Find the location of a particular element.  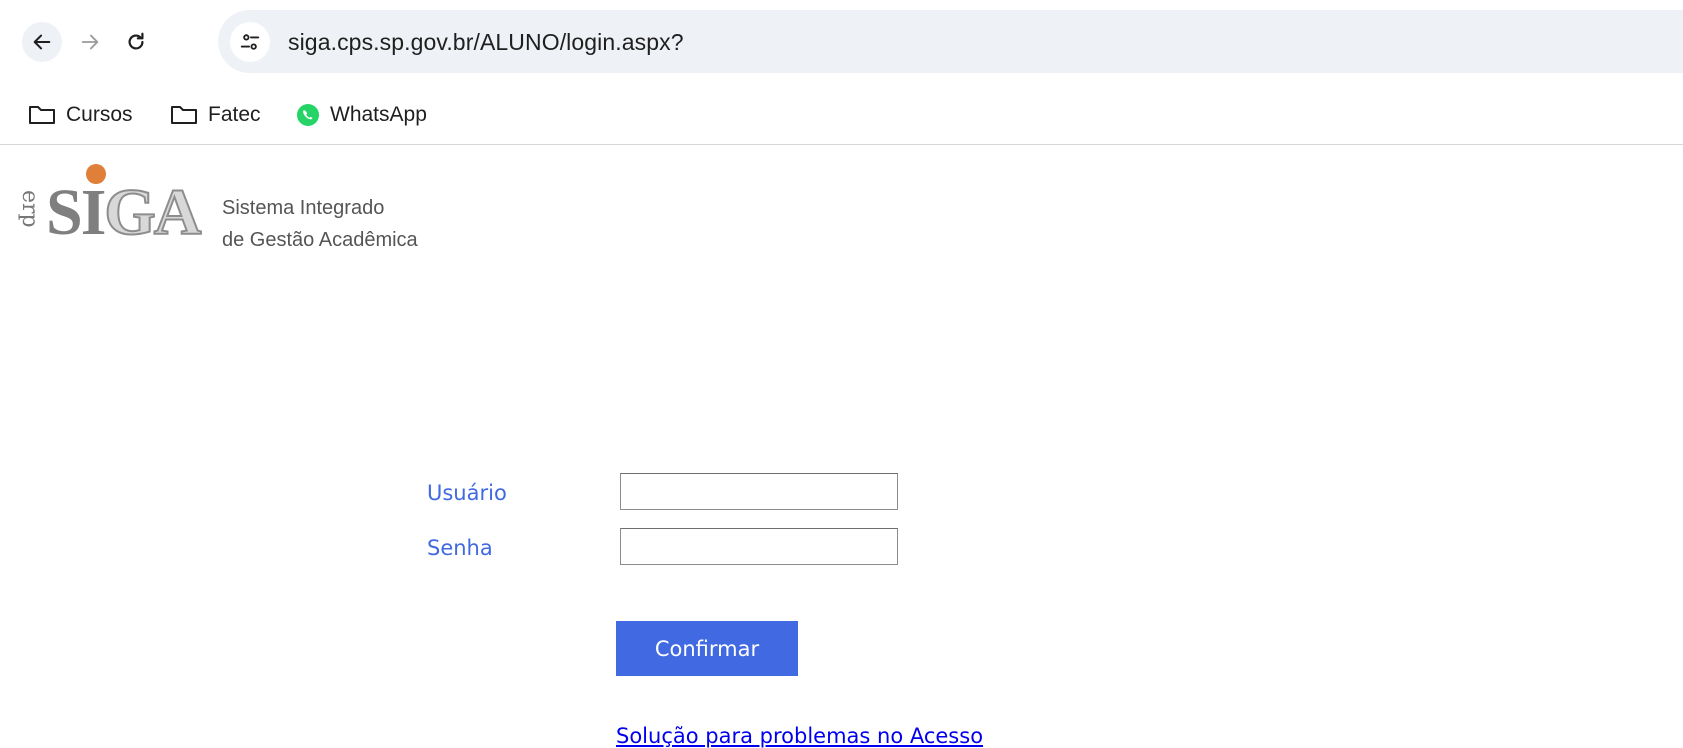

access-help-link: Solução para problemas no Acesso is located at coordinates (799, 736).